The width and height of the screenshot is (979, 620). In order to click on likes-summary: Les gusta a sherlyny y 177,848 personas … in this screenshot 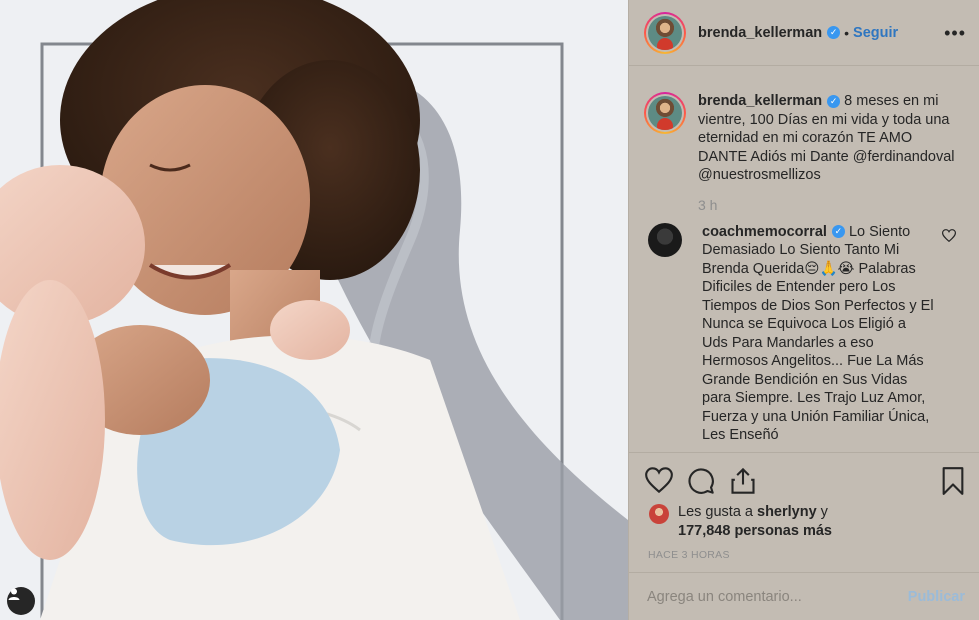, I will do `click(740, 522)`.